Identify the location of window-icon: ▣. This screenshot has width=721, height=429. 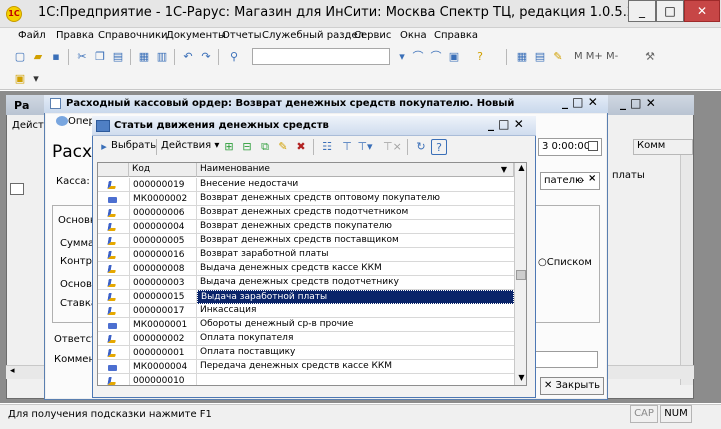
(454, 57).